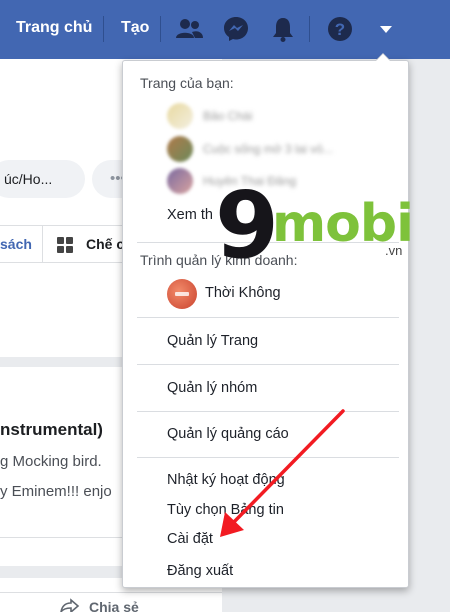  I want to click on activity-log: Nhật ký hoạt động, so click(226, 480).